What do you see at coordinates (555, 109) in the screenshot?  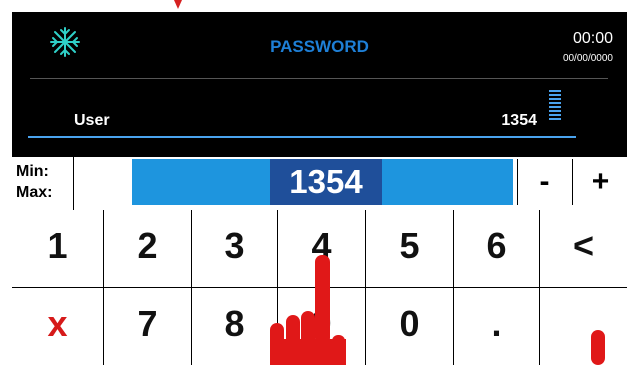 I see `signal-bars-icon` at bounding box center [555, 109].